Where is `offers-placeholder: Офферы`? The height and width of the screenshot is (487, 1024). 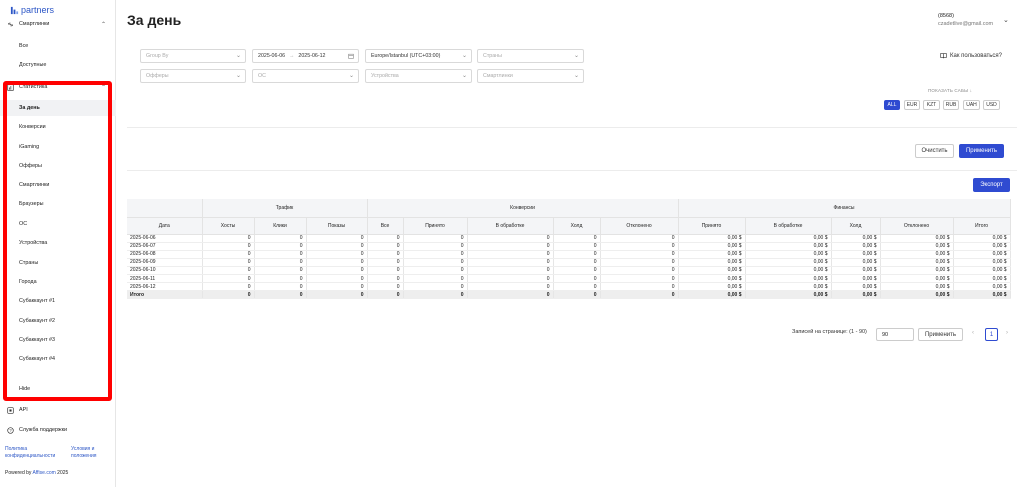
offers-placeholder: Офферы is located at coordinates (157, 76).